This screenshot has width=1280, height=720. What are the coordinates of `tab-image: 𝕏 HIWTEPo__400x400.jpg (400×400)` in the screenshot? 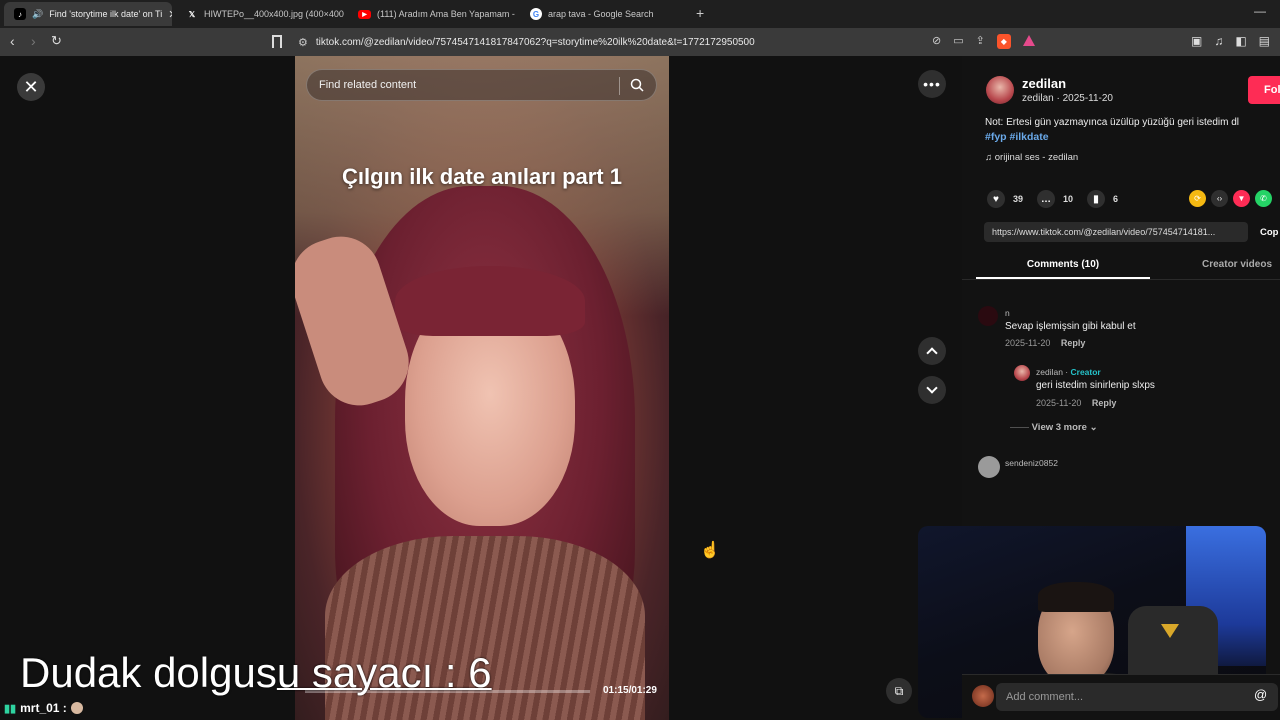 It's located at (260, 14).